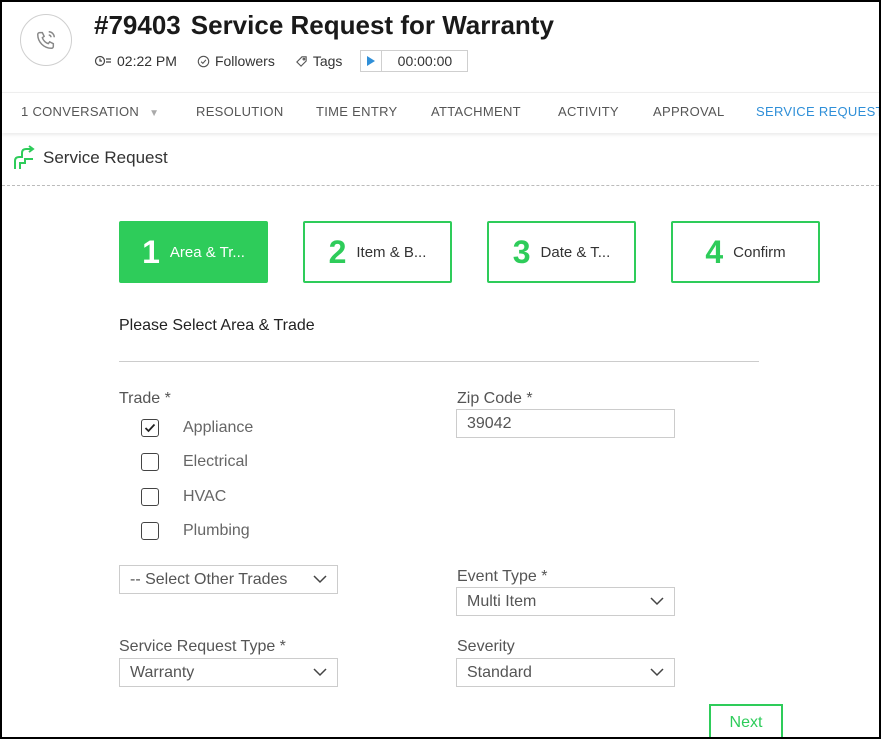 The image size is (881, 739). I want to click on tab-attachment: ATTACHMENT, so click(476, 111).